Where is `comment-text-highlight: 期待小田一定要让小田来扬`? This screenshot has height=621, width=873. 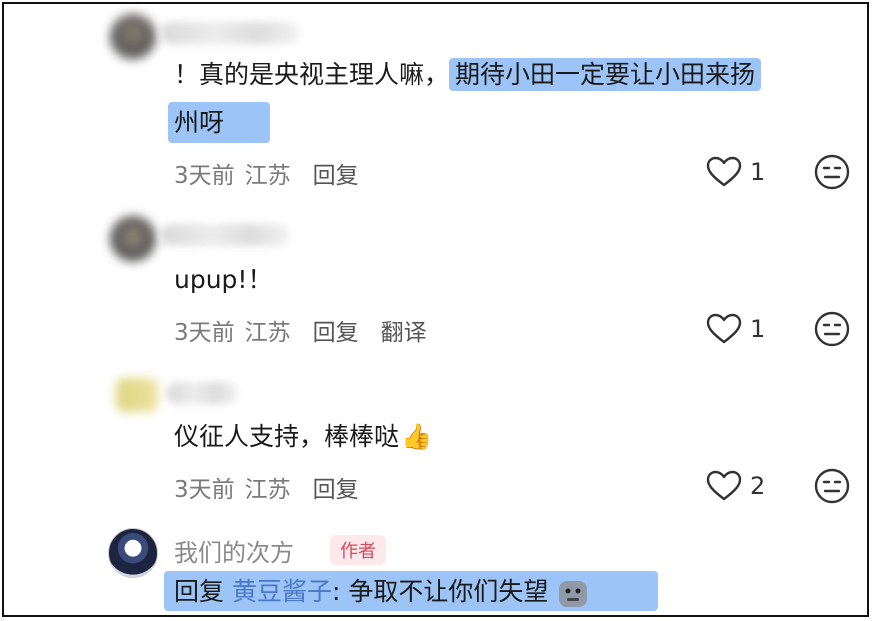 comment-text-highlight: 期待小田一定要让小田来扬 is located at coordinates (605, 74).